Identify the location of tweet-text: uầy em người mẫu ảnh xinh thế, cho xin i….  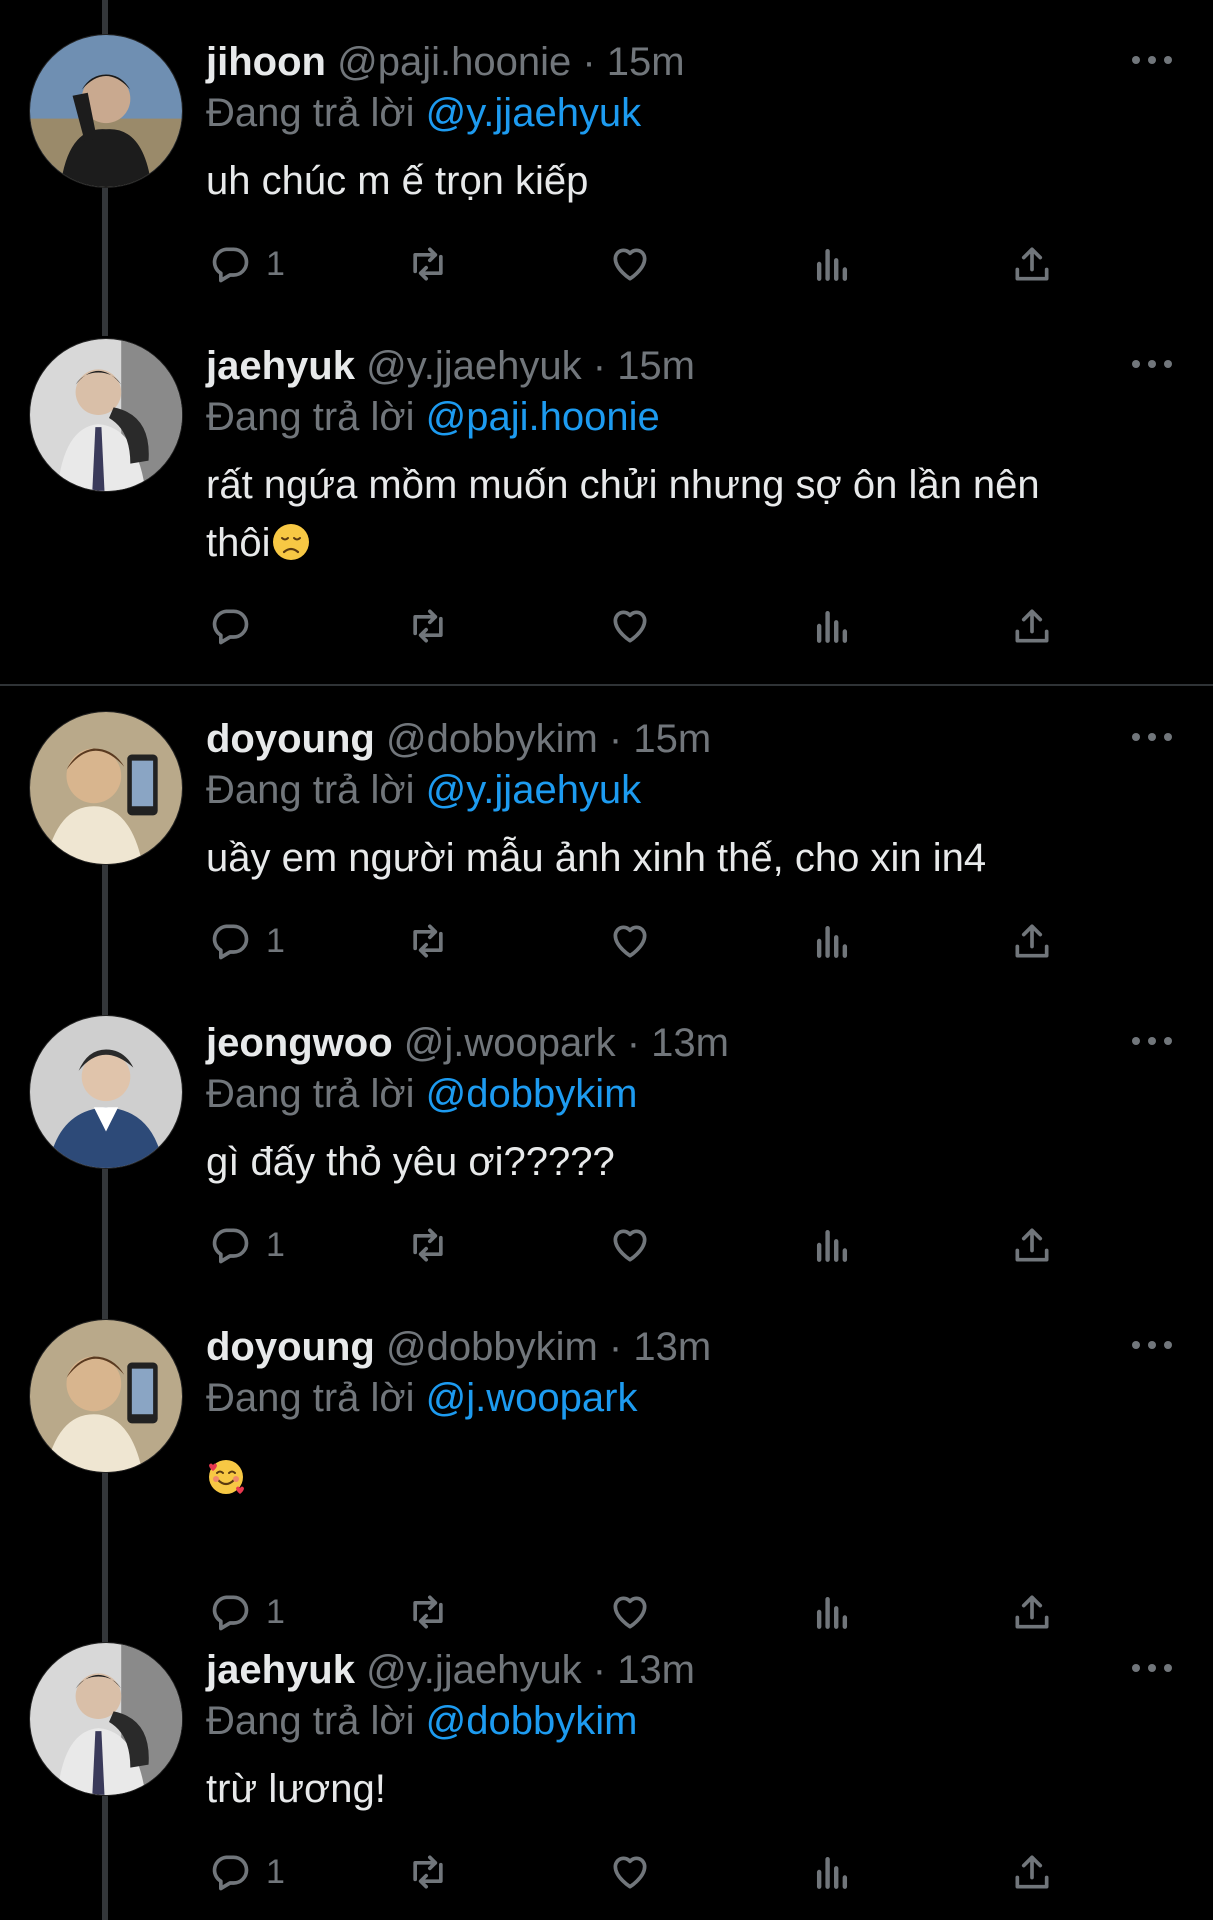
(596, 858).